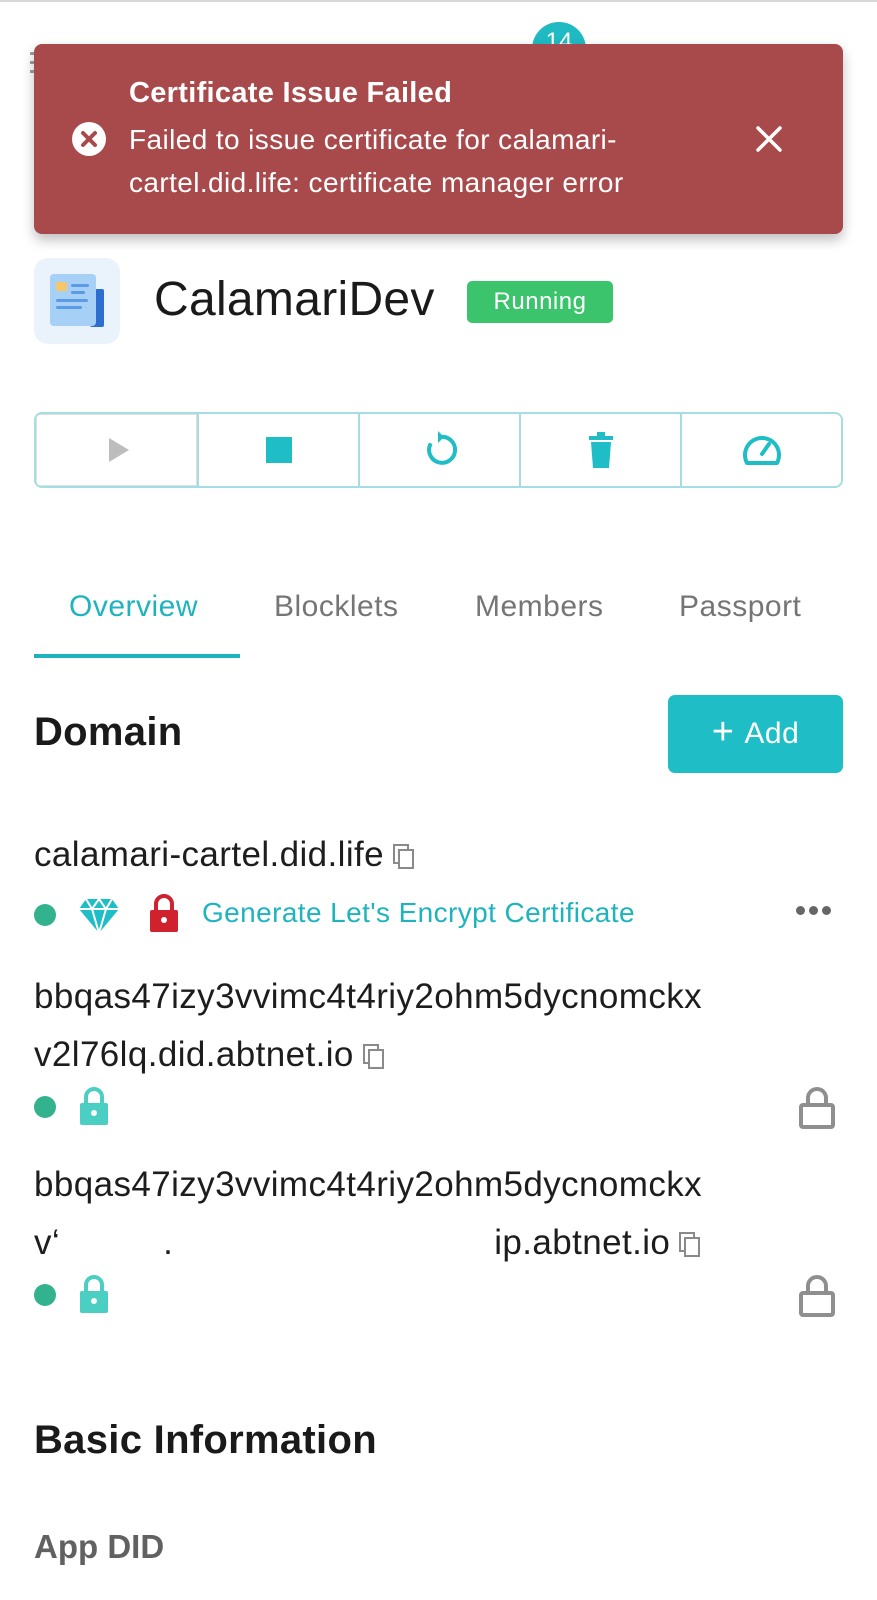 The image size is (877, 1600). What do you see at coordinates (133, 607) in the screenshot?
I see `tab-overview: Overview` at bounding box center [133, 607].